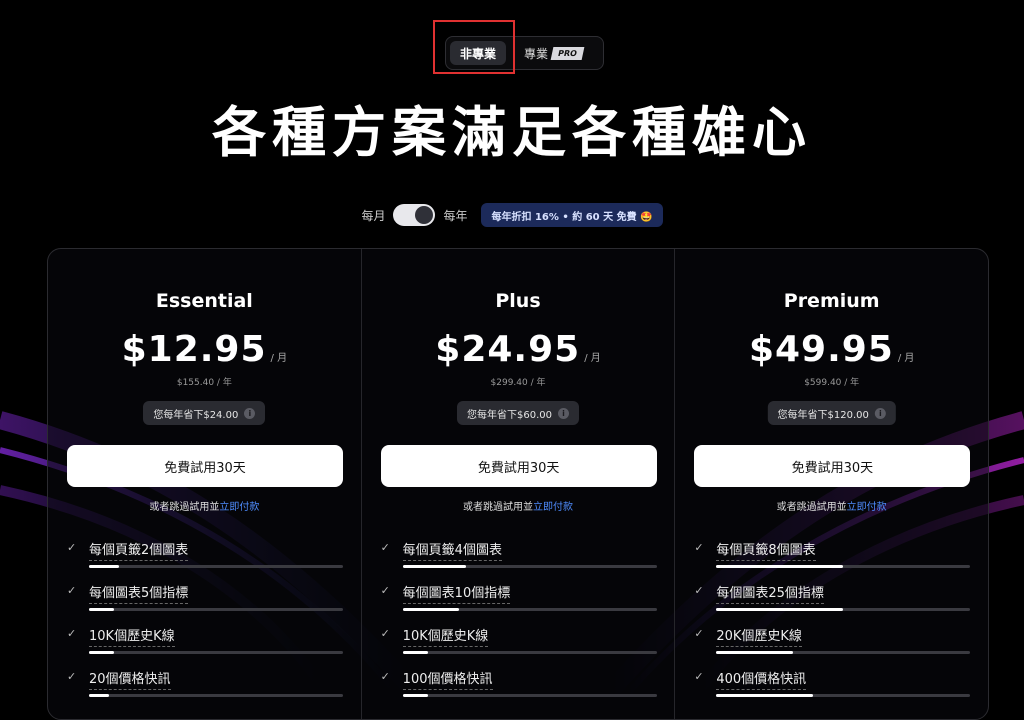 The width and height of the screenshot is (1024, 720). What do you see at coordinates (536, 53) in the screenshot?
I see `pro-tab-label: 專業` at bounding box center [536, 53].